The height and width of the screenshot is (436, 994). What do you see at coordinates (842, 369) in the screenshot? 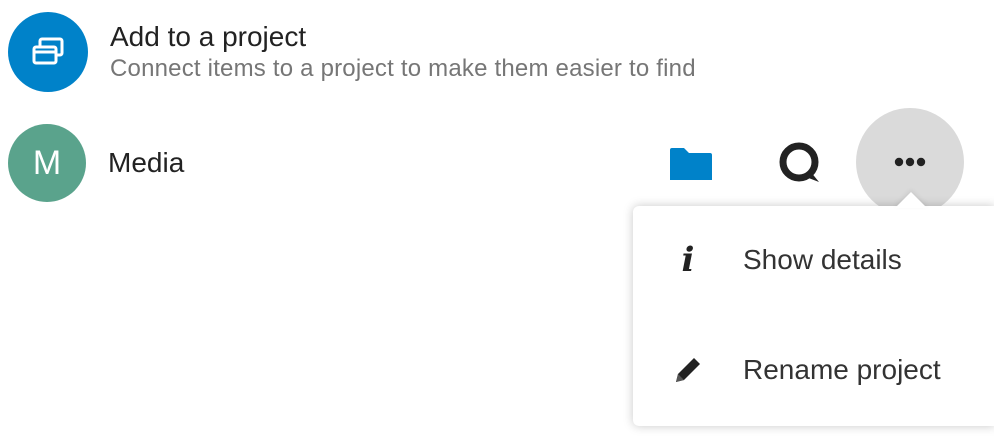
I see `menu-item-label: Rename project` at bounding box center [842, 369].